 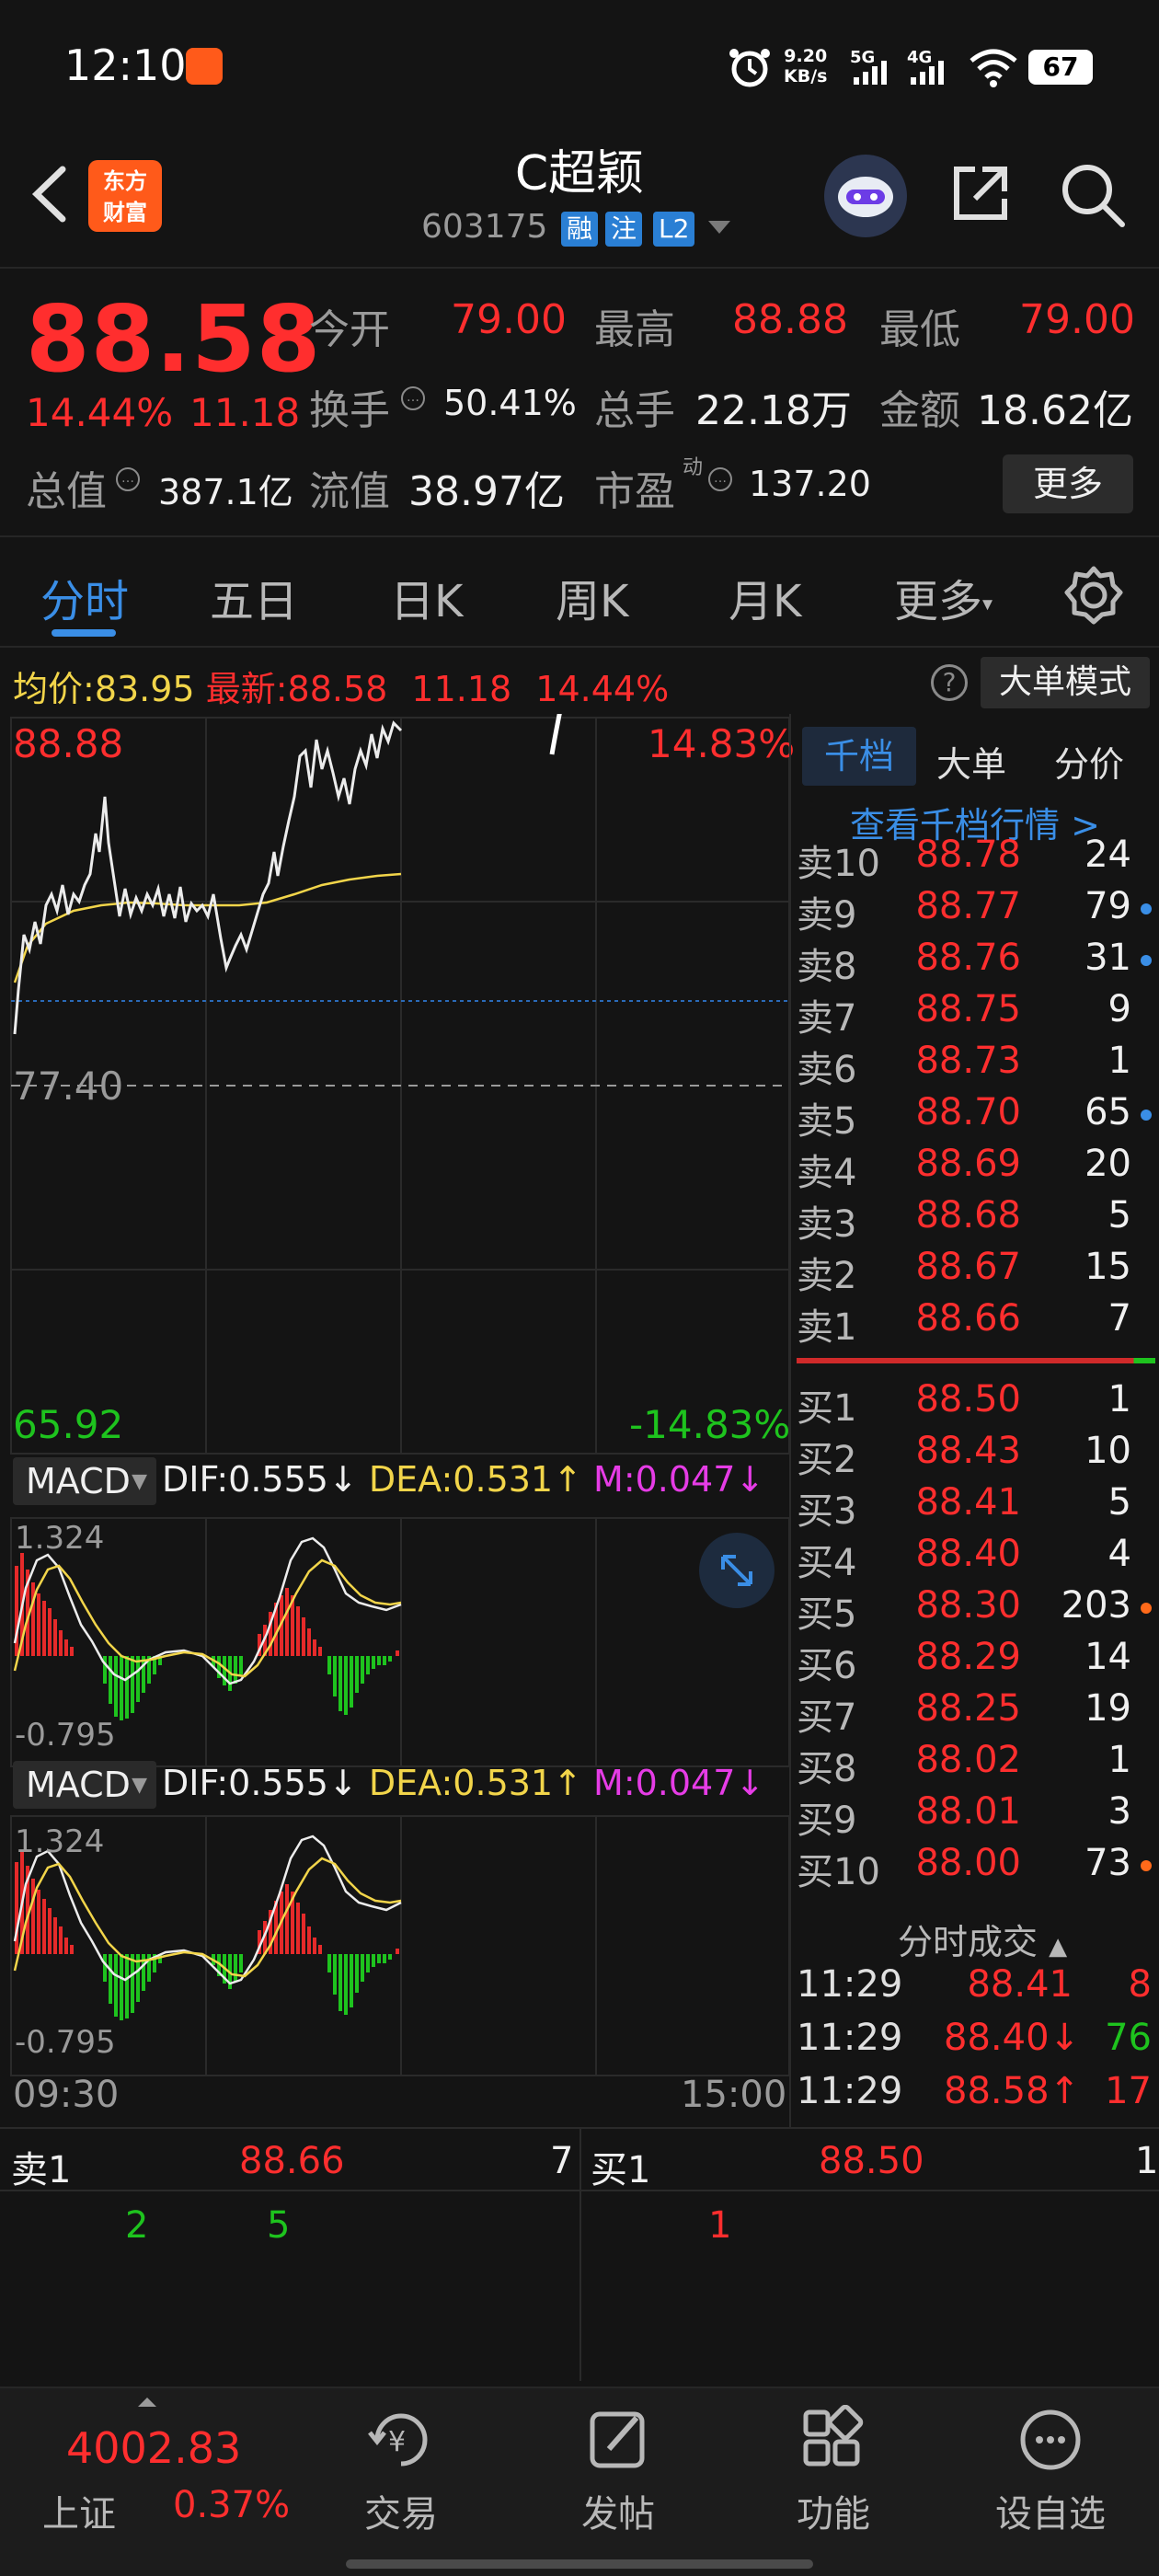 What do you see at coordinates (147, 2402) in the screenshot?
I see `chevron-up-icon` at bounding box center [147, 2402].